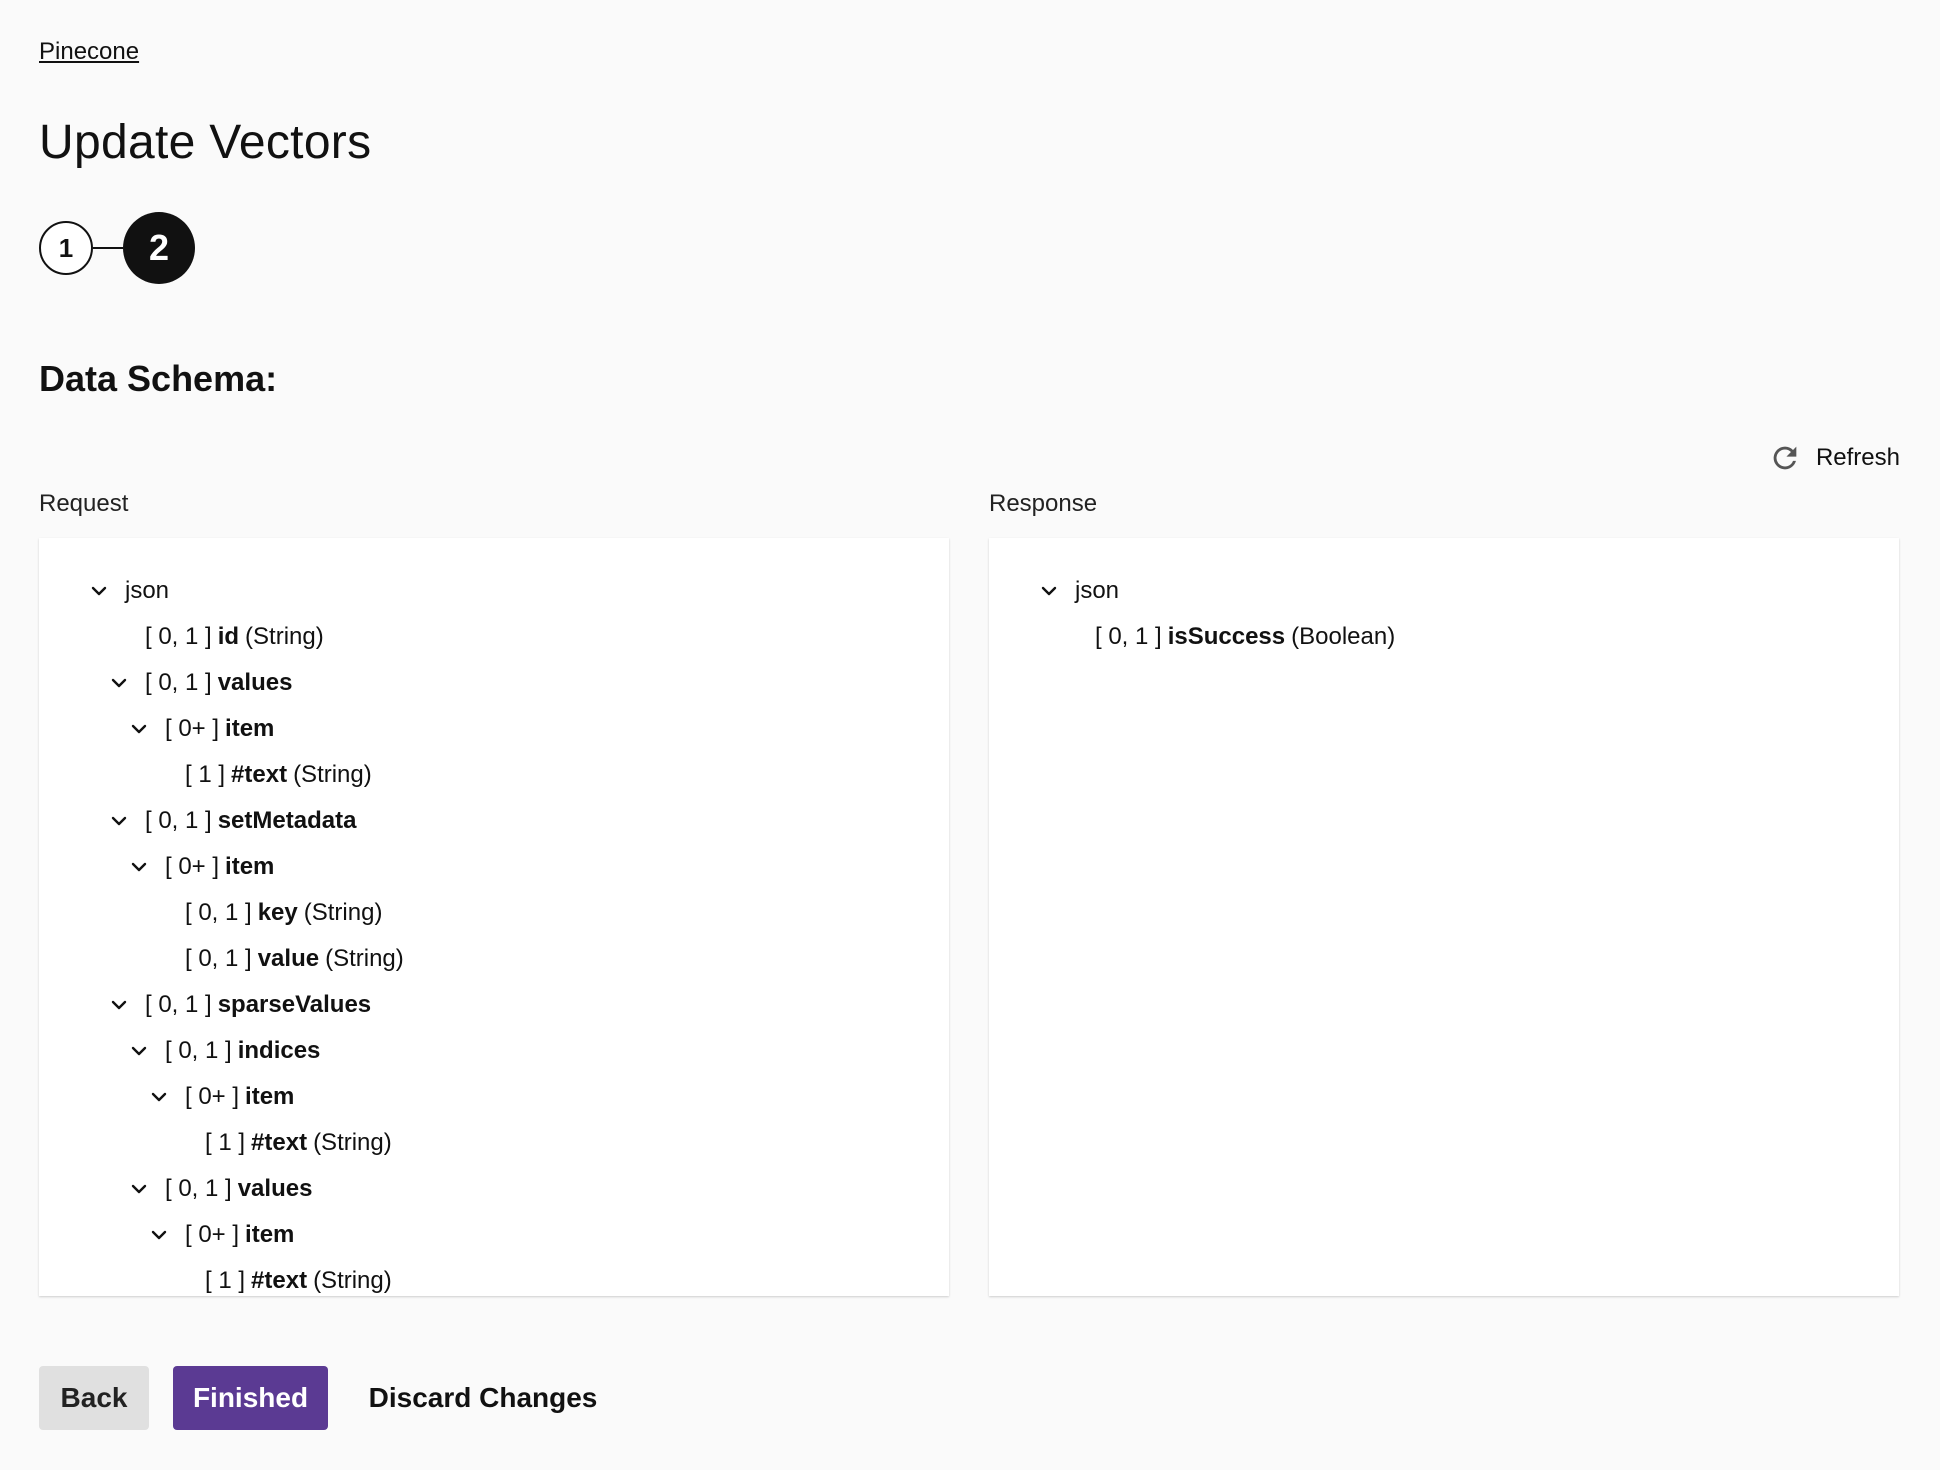 Image resolution: width=1940 pixels, height=1470 pixels. What do you see at coordinates (494, 1051) in the screenshot?
I see `schema-node: [ 0, 1 ] indices` at bounding box center [494, 1051].